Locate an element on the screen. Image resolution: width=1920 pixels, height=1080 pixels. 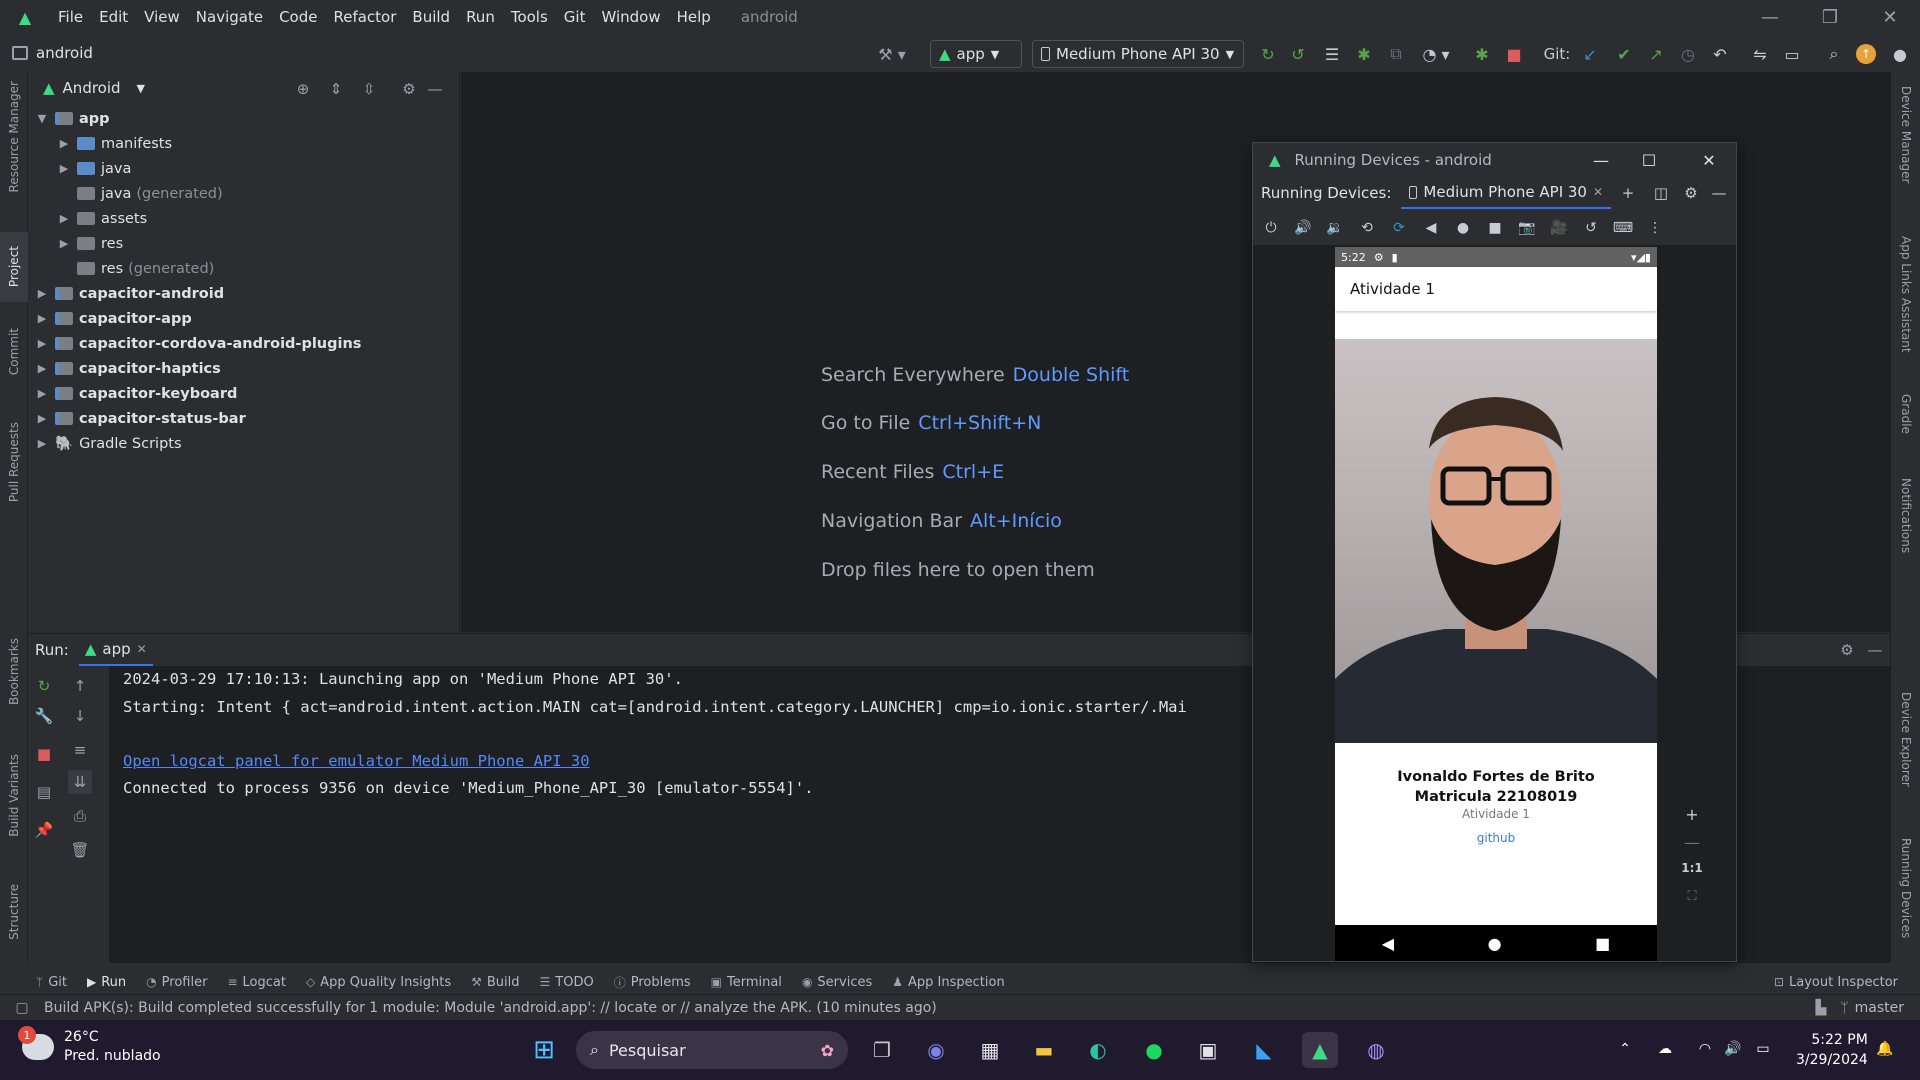
tool-tab-build: ⚒ Build is located at coordinates (495, 982).